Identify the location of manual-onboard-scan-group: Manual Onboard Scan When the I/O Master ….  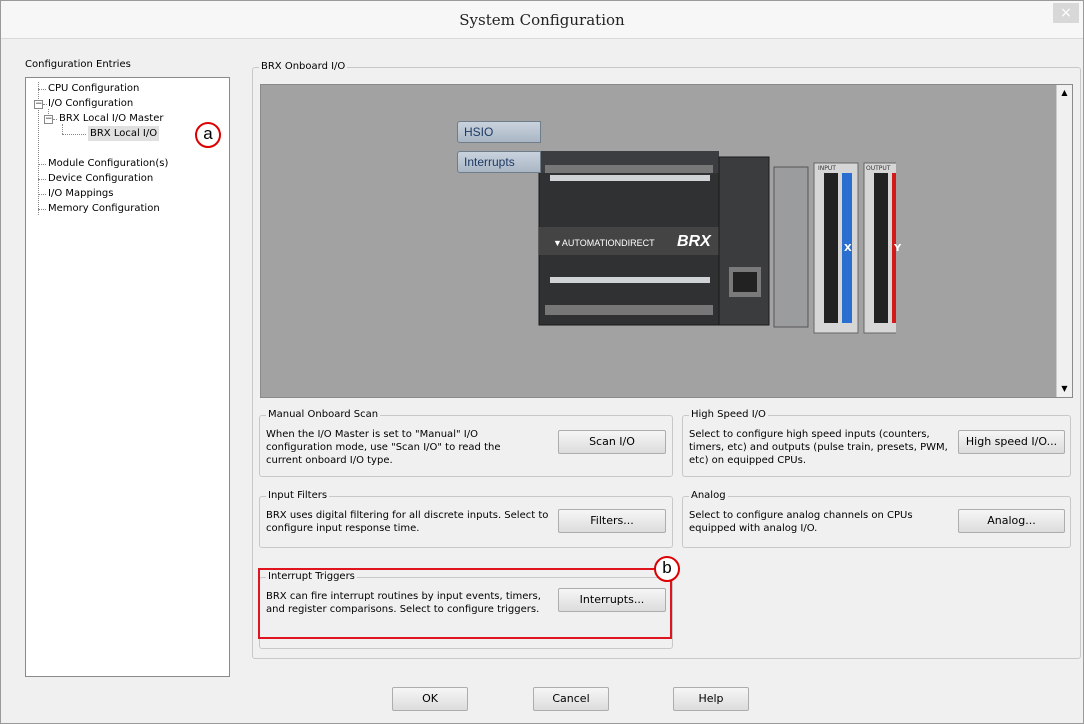
(466, 442).